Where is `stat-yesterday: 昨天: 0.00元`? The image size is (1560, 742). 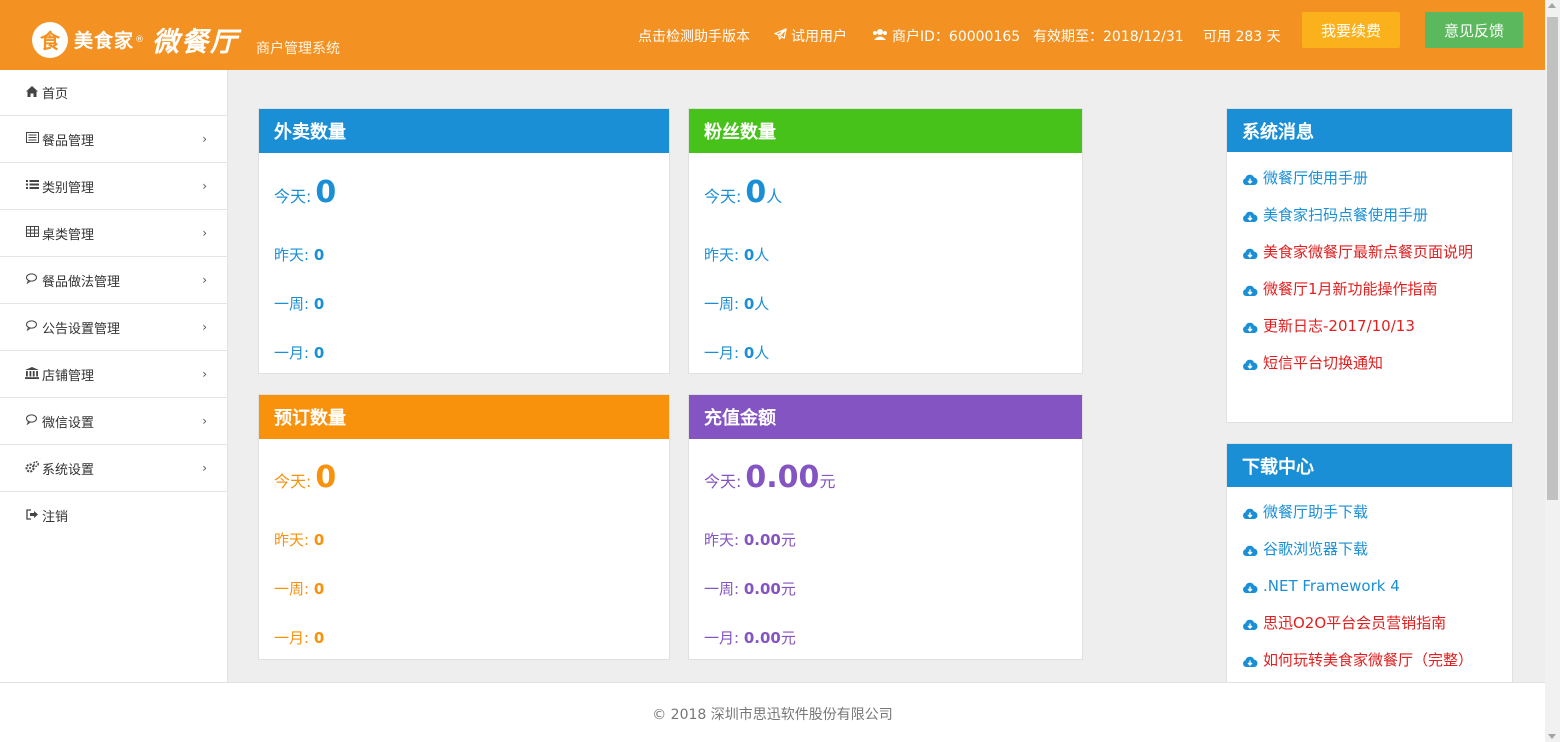
stat-yesterday: 昨天: 0.00元 is located at coordinates (750, 539).